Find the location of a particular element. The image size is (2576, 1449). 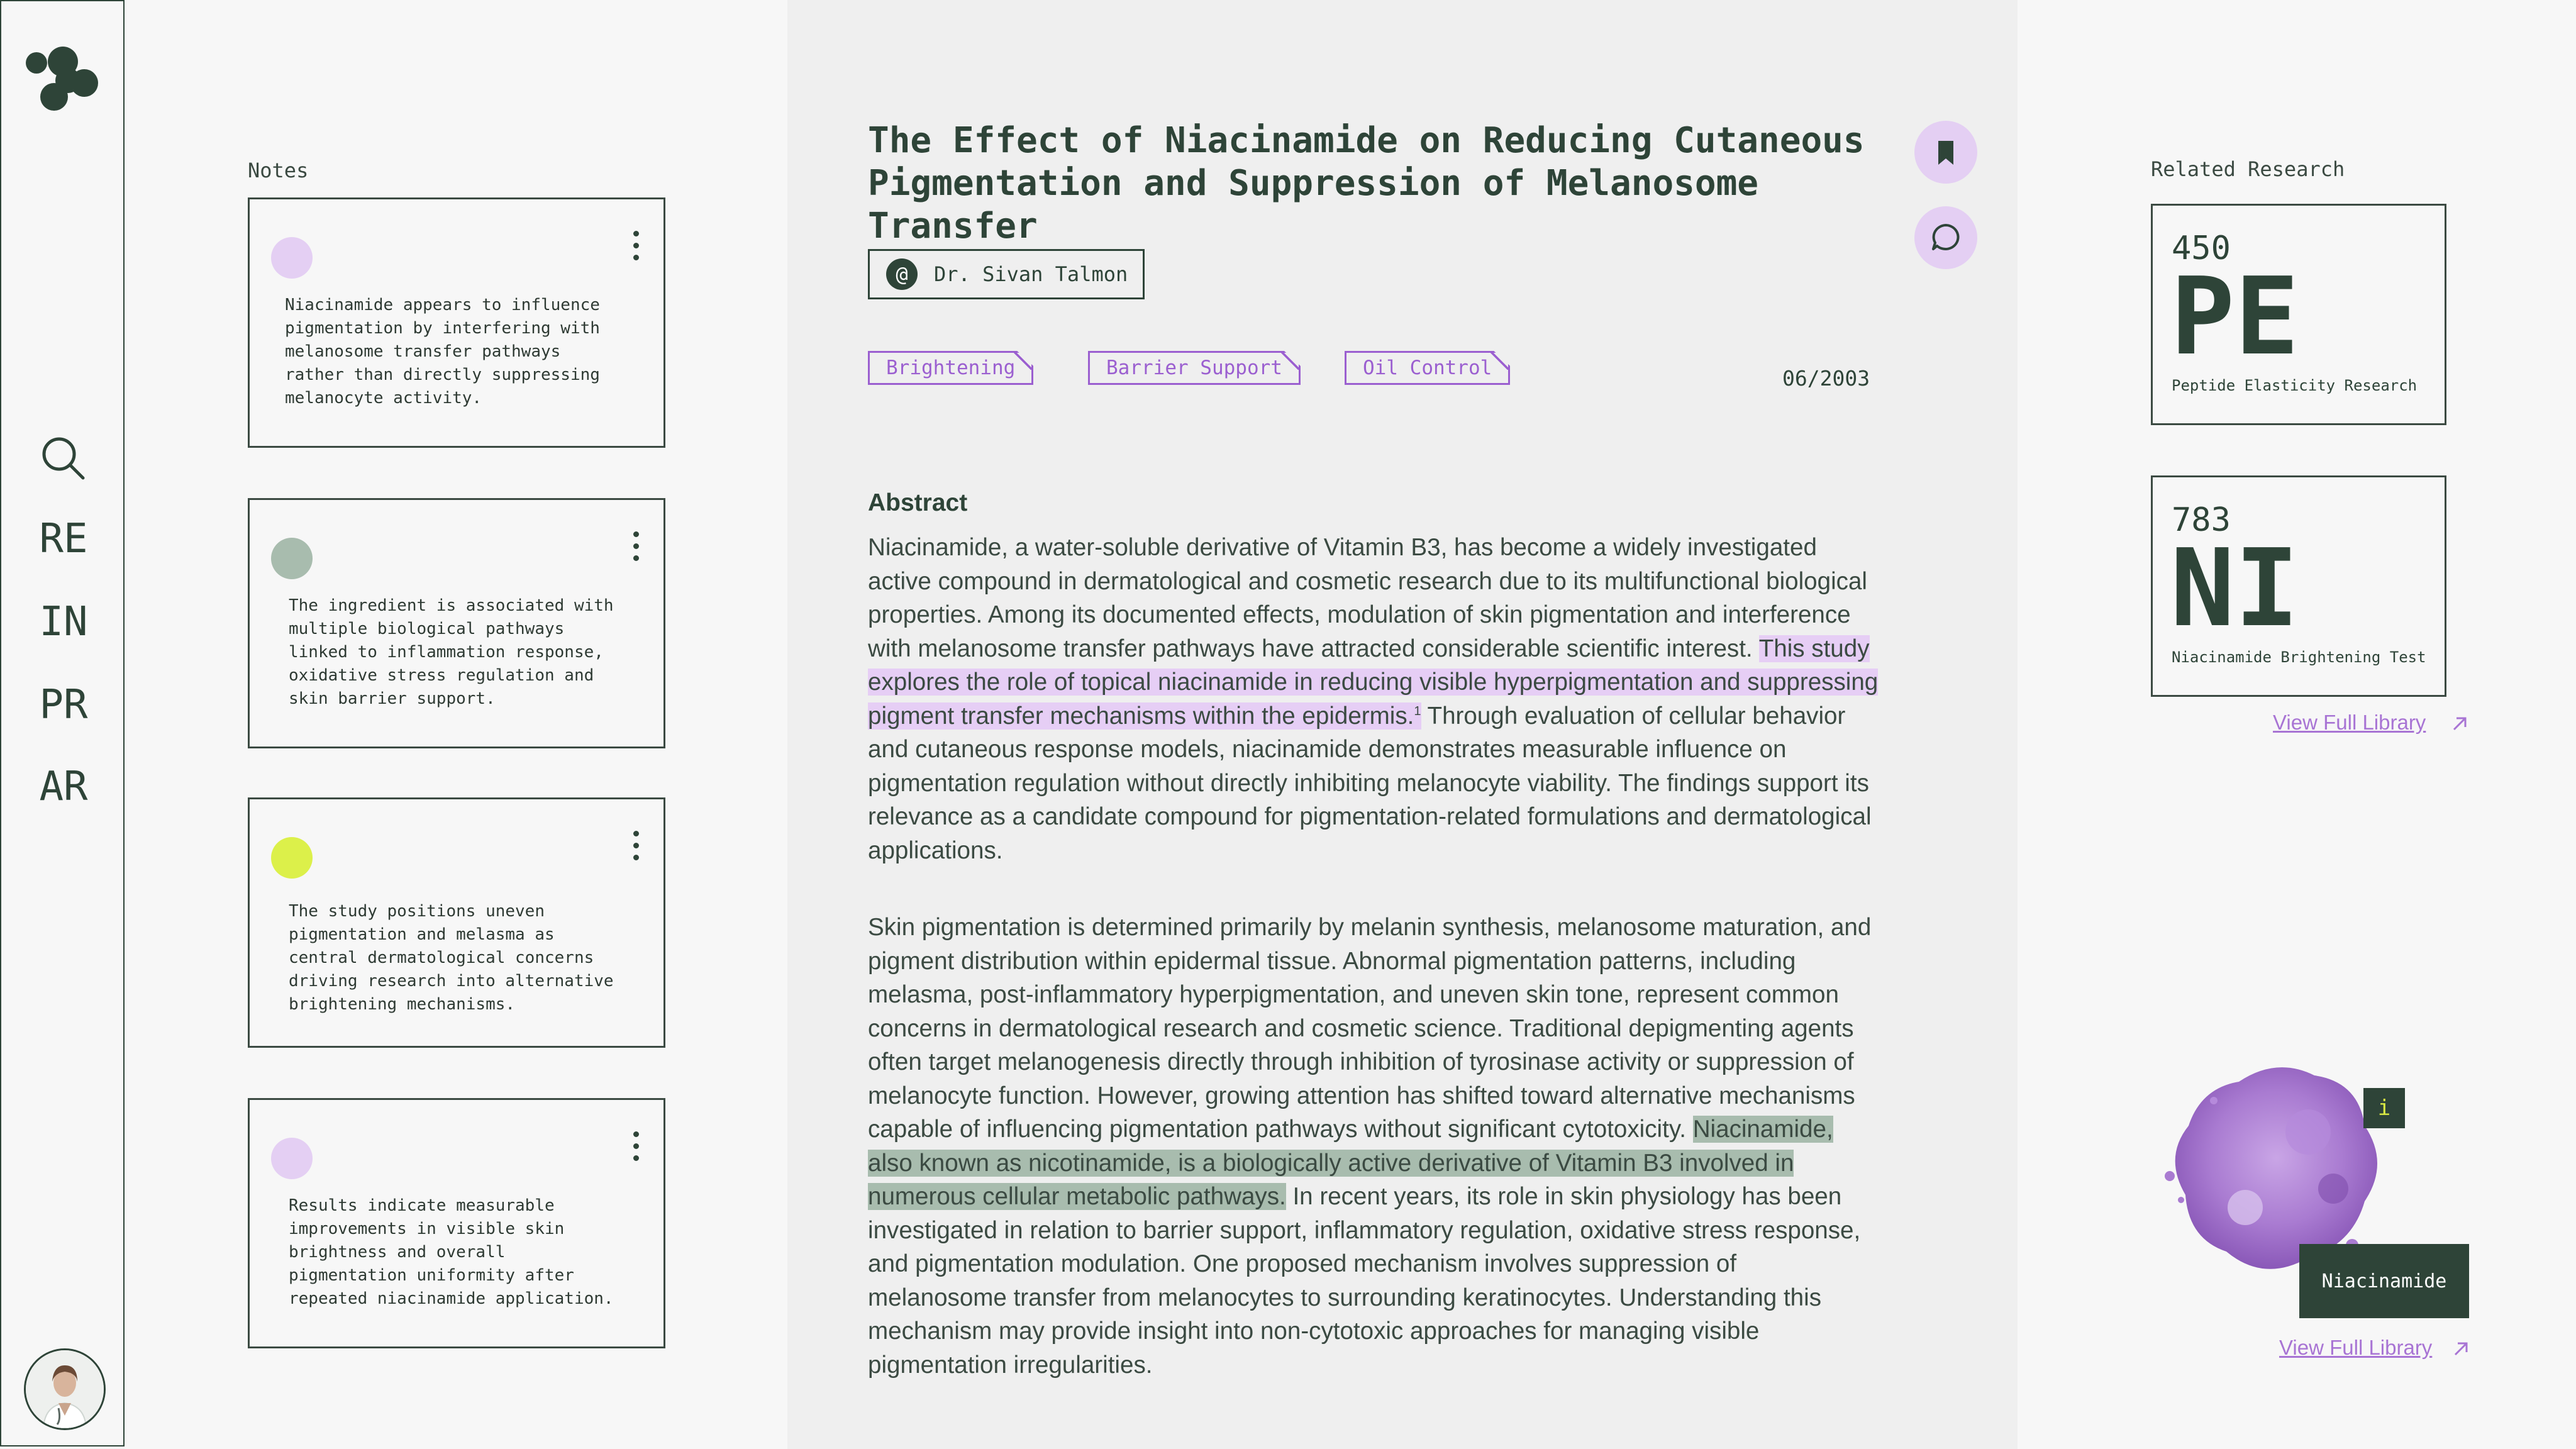

logo-icon is located at coordinates (65, 79).